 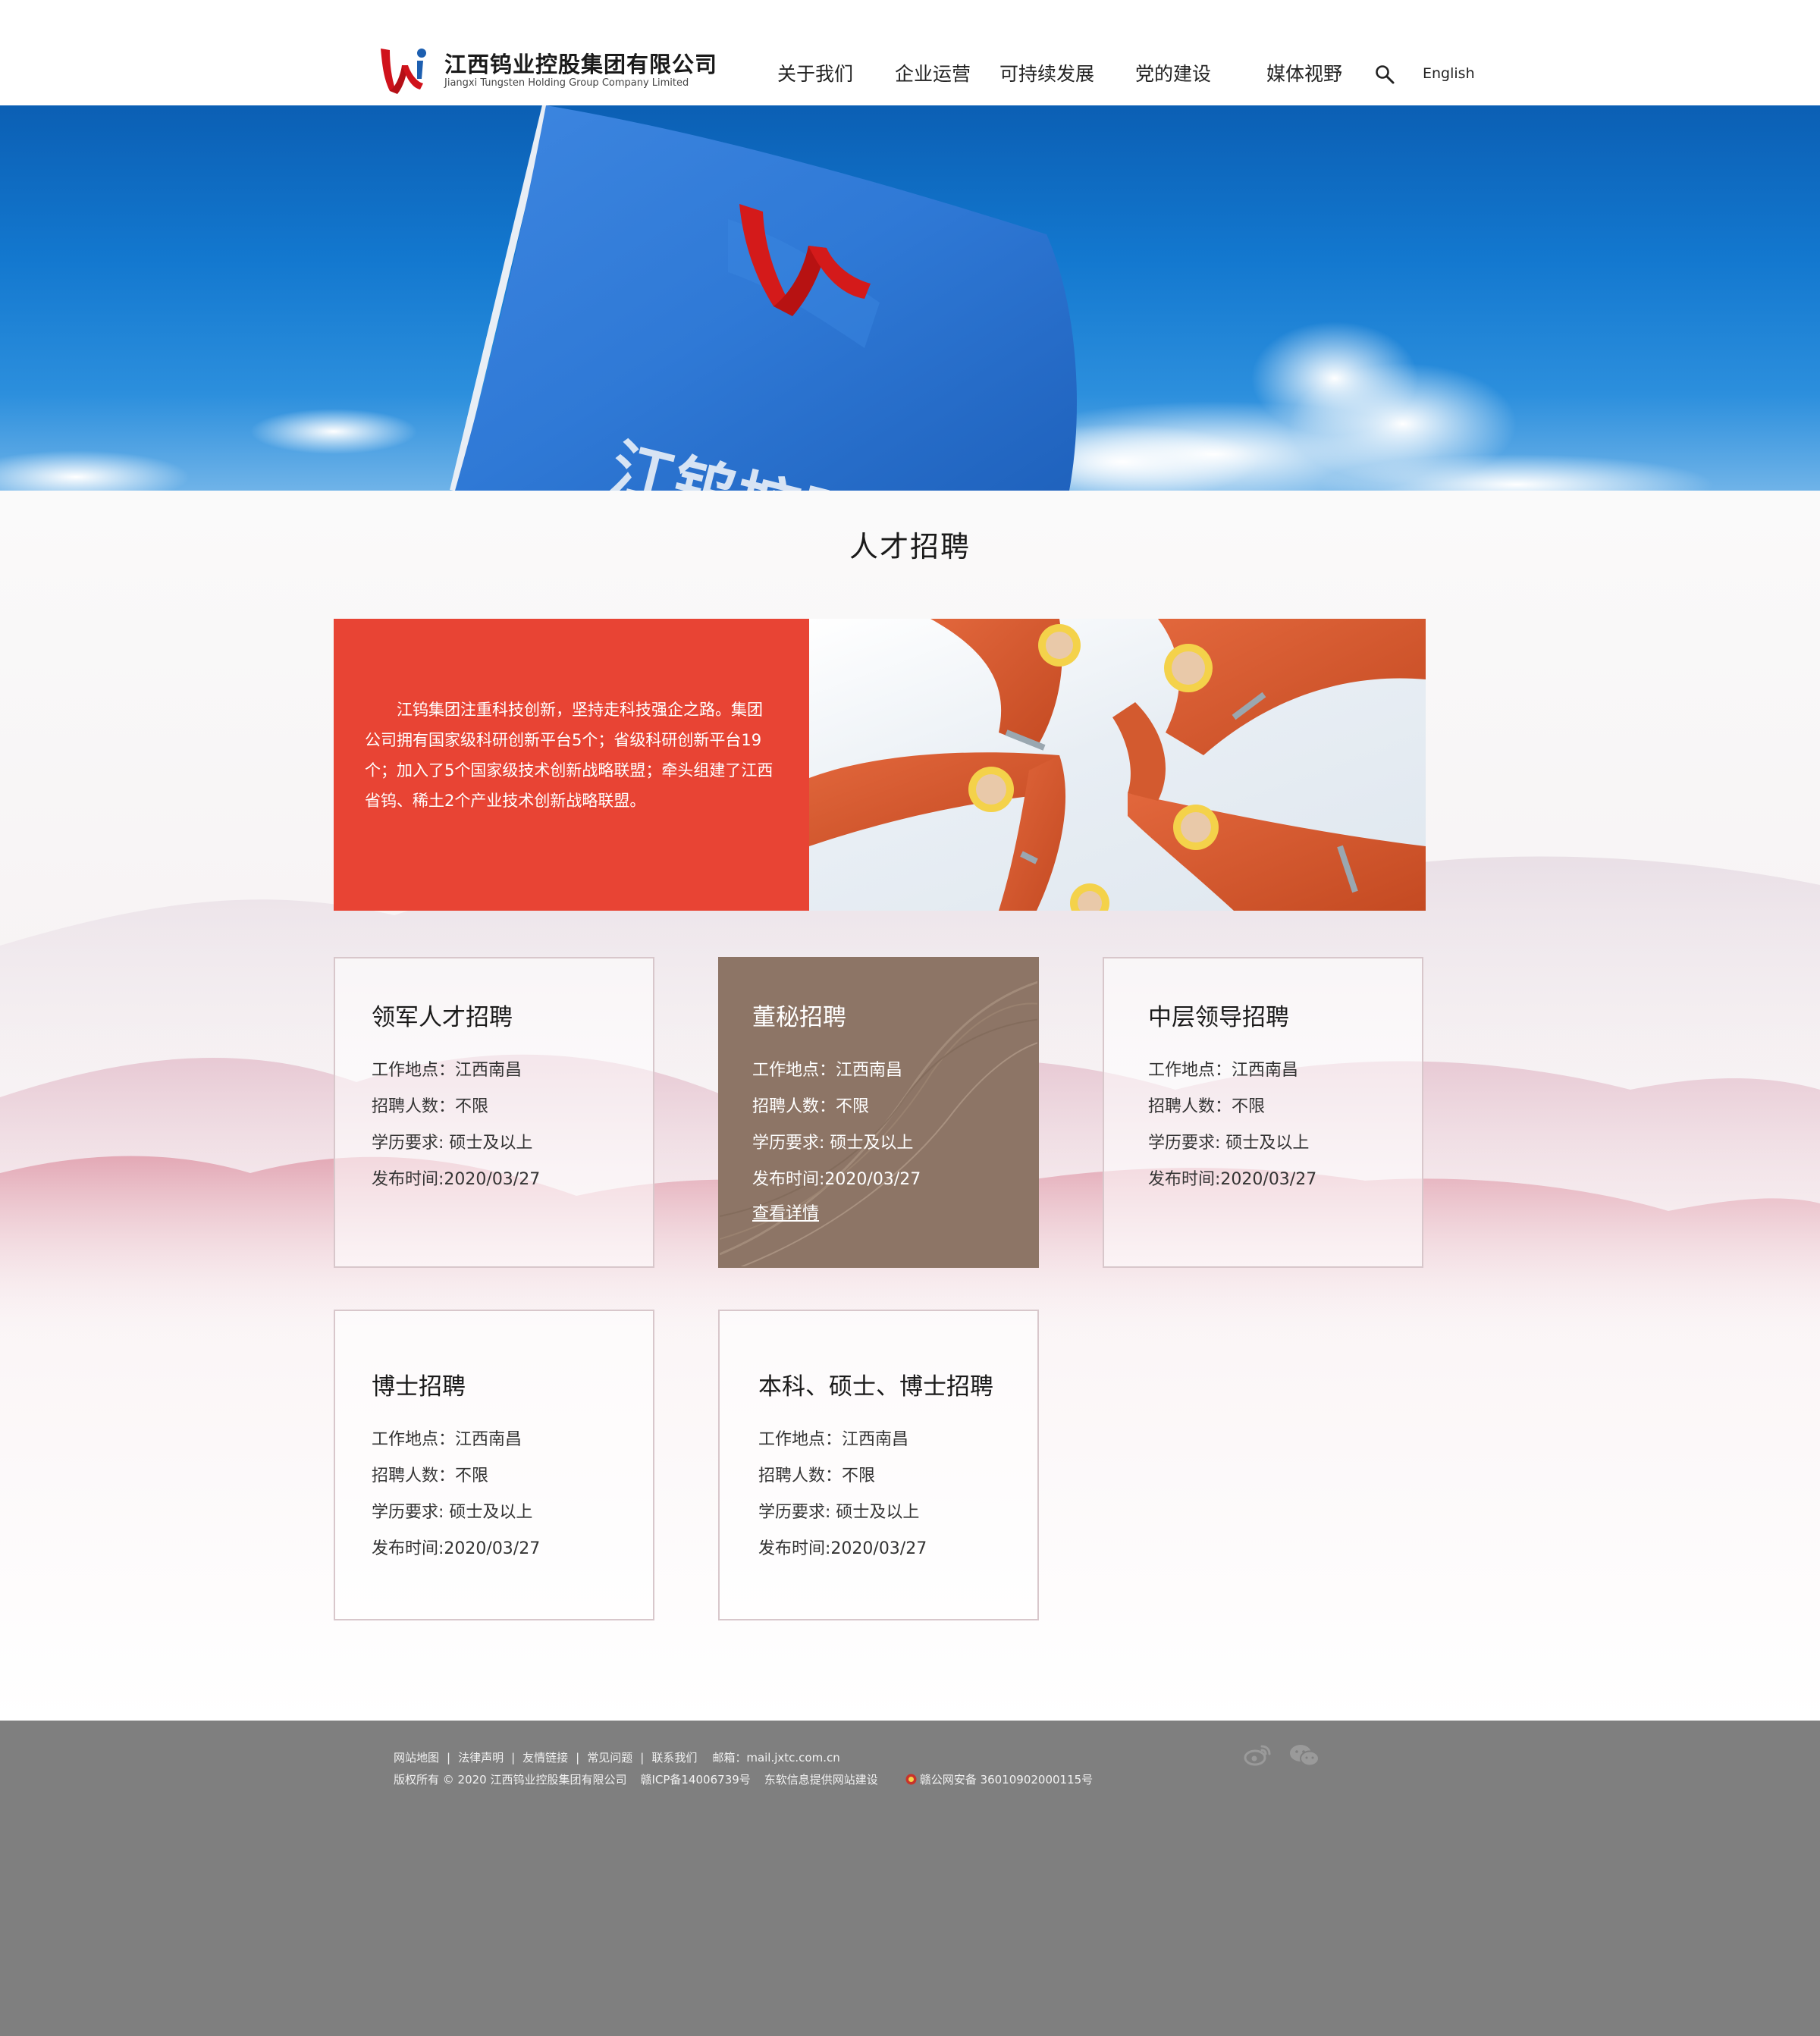 I want to click on footer-copyright: 版权所有 © 2020 江西钨业控股集团有限公司, so click(x=510, y=1780).